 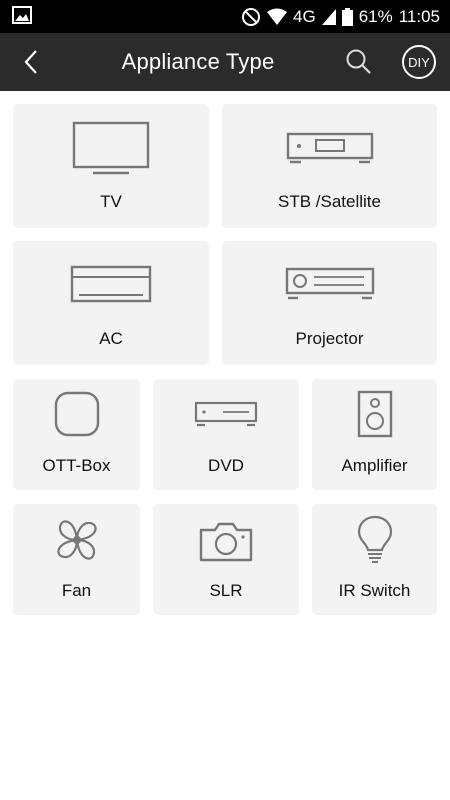 What do you see at coordinates (375, 16) in the screenshot?
I see `battery-percent: 61%` at bounding box center [375, 16].